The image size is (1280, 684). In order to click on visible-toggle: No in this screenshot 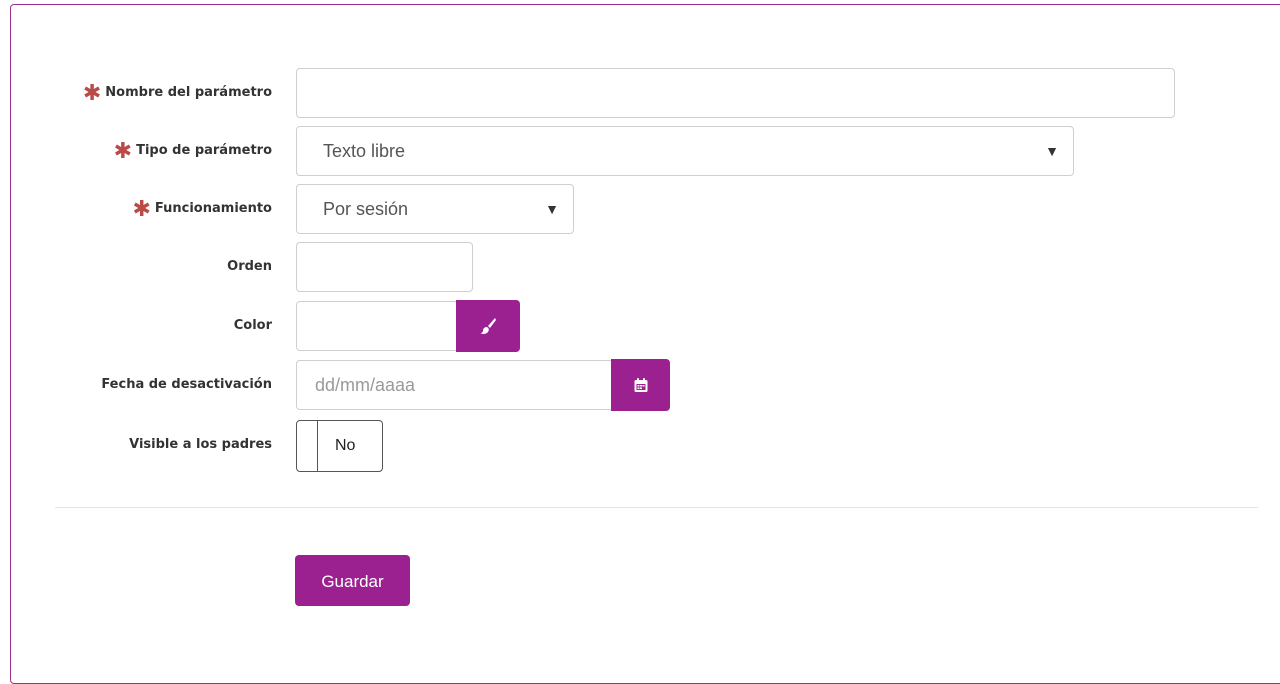, I will do `click(339, 446)`.